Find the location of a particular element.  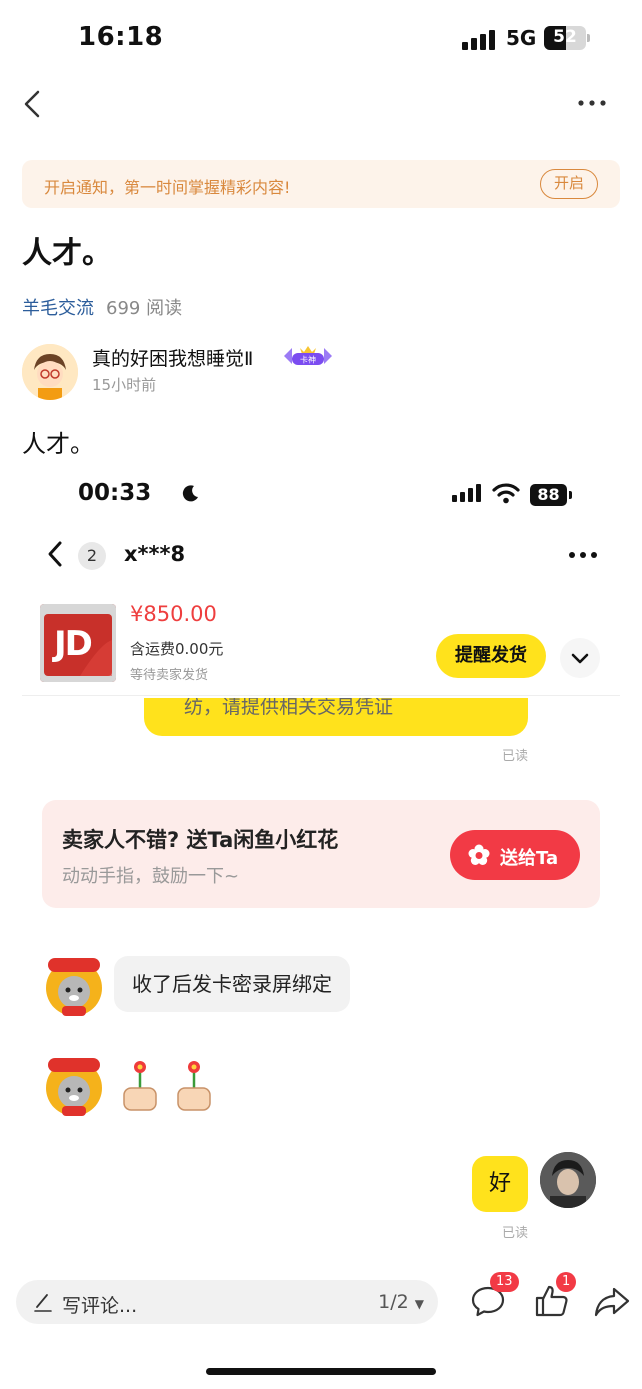

screenshot-battery-icon: 88 is located at coordinates (551, 495).